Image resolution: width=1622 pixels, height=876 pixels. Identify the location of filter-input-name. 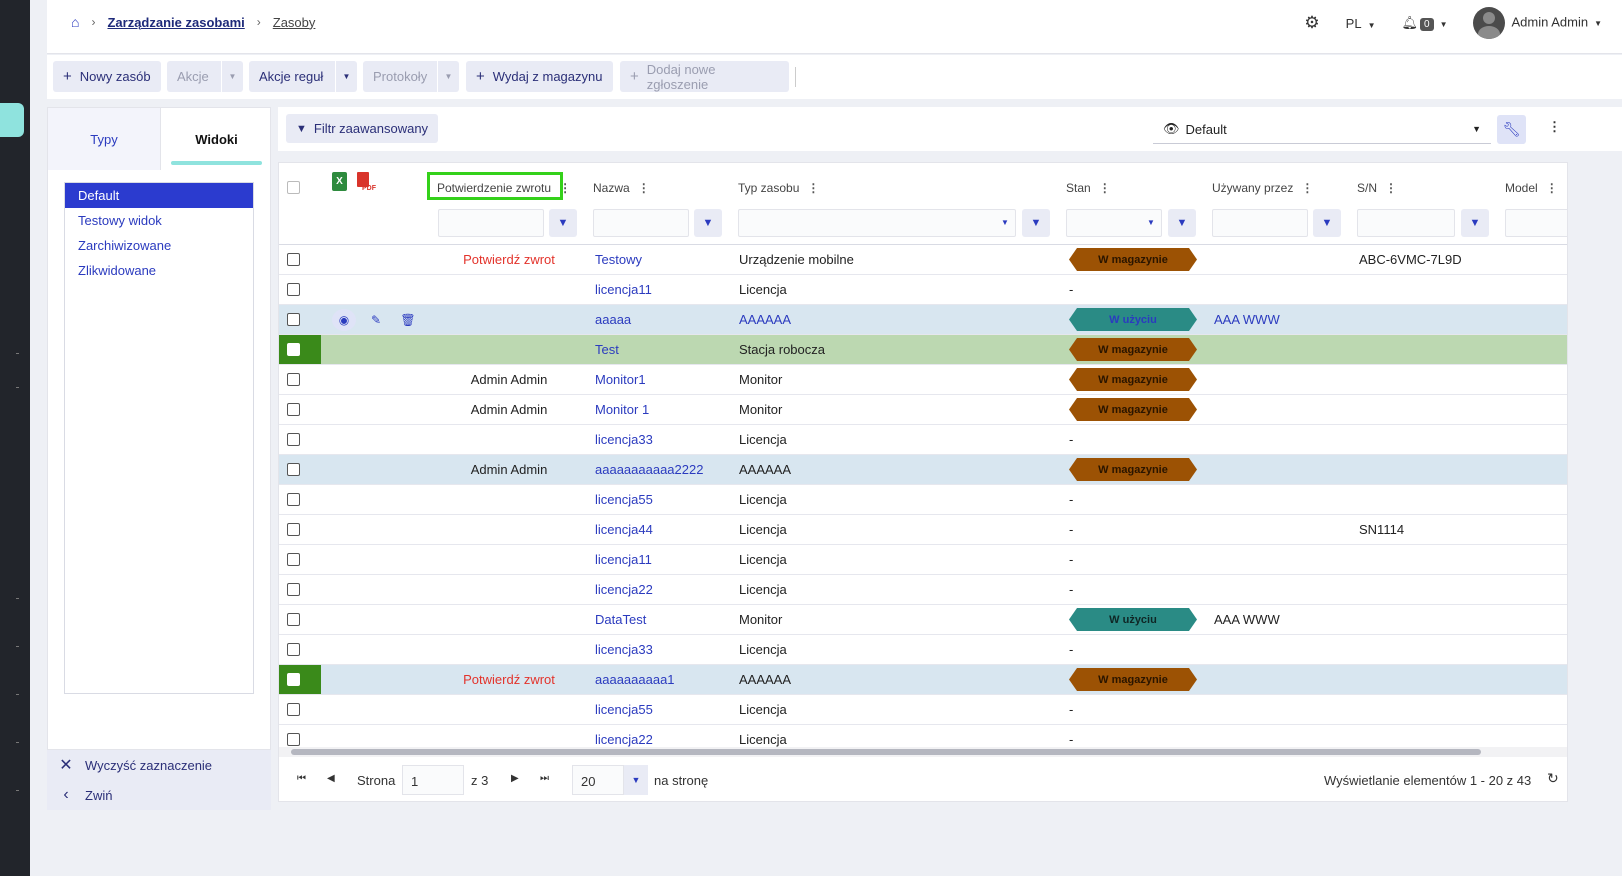
(641, 223).